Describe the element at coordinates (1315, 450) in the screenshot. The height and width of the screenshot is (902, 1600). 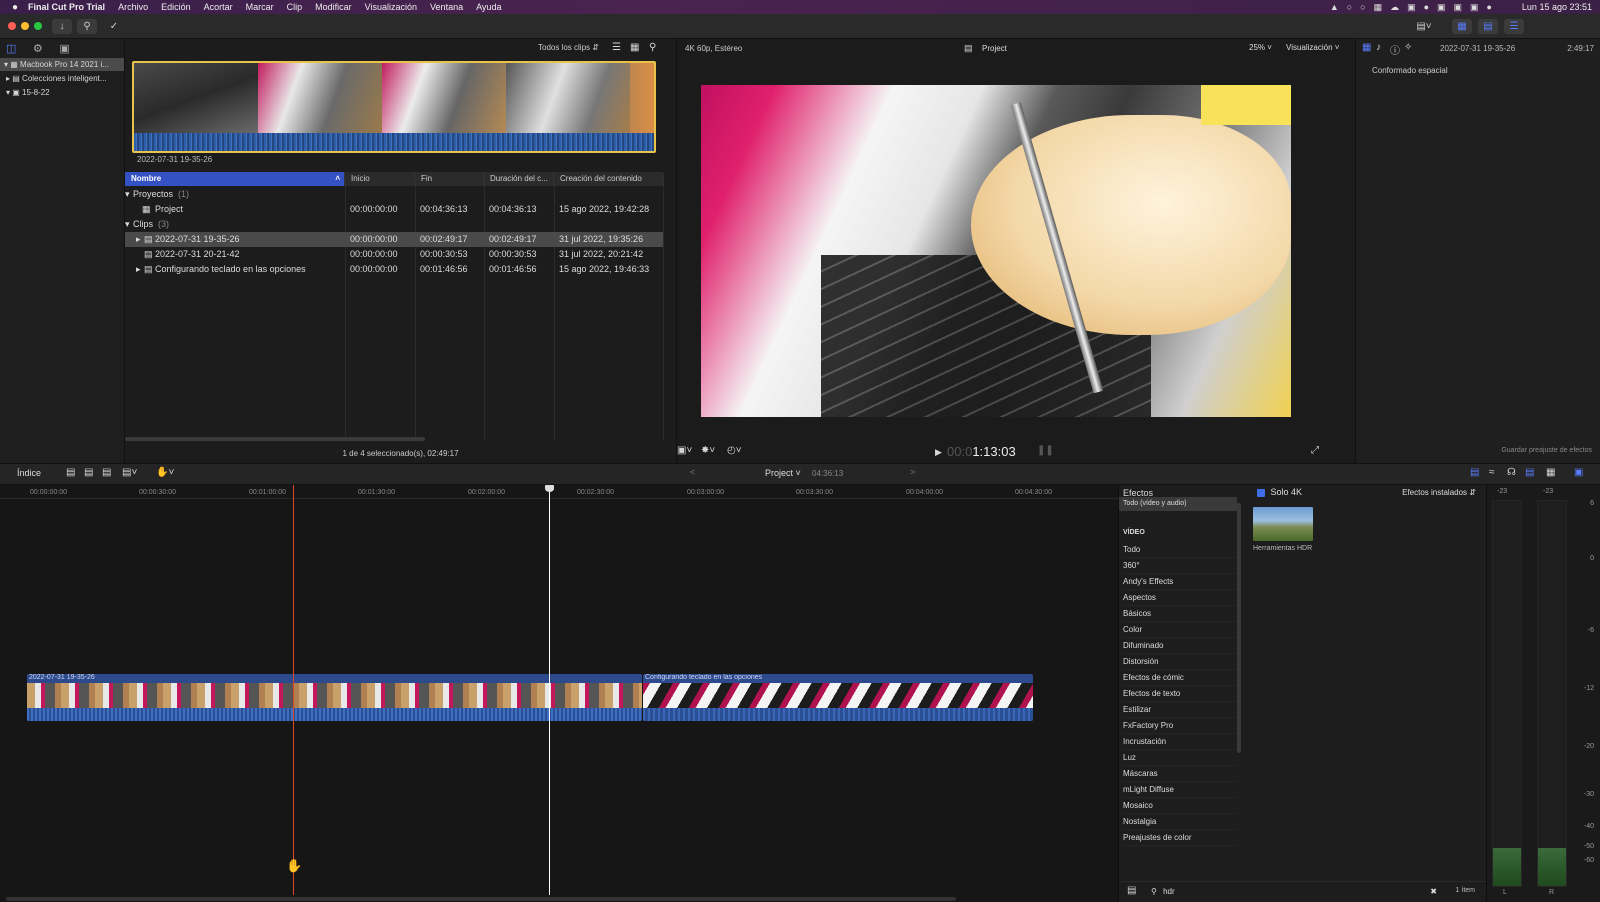
I see `fullscreen-icon: ⤢` at that location.